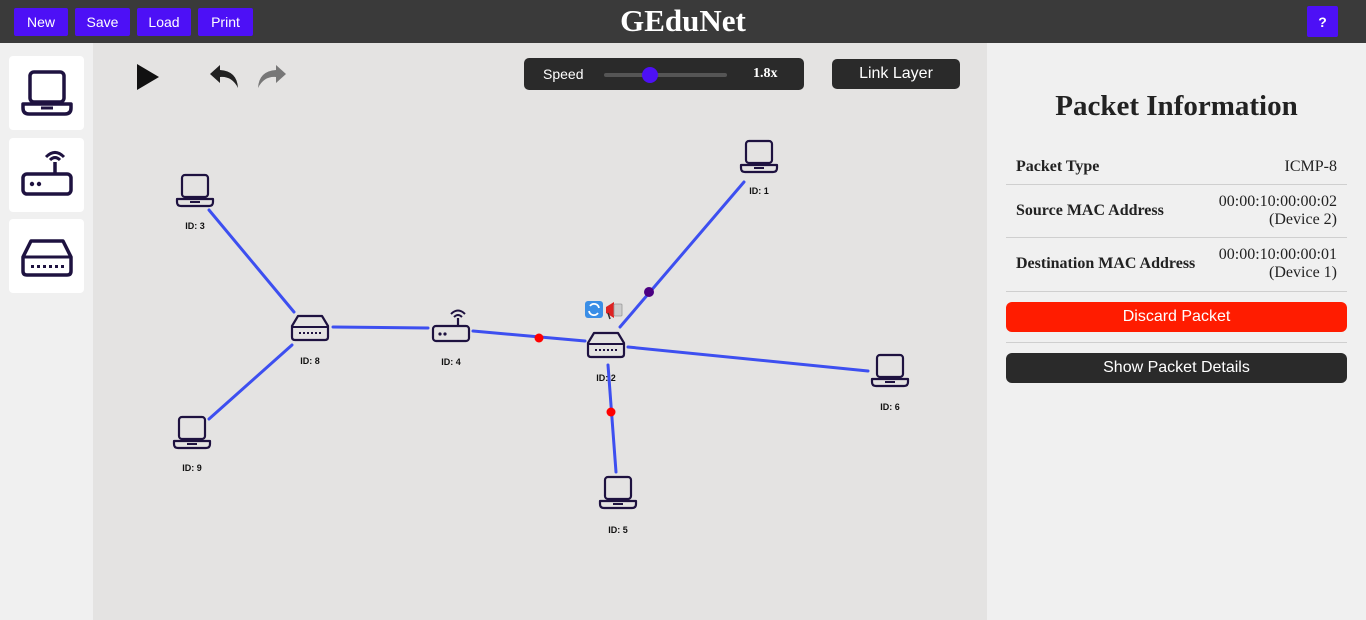  Describe the element at coordinates (451, 362) in the screenshot. I see `device-label: ID: 4` at that location.